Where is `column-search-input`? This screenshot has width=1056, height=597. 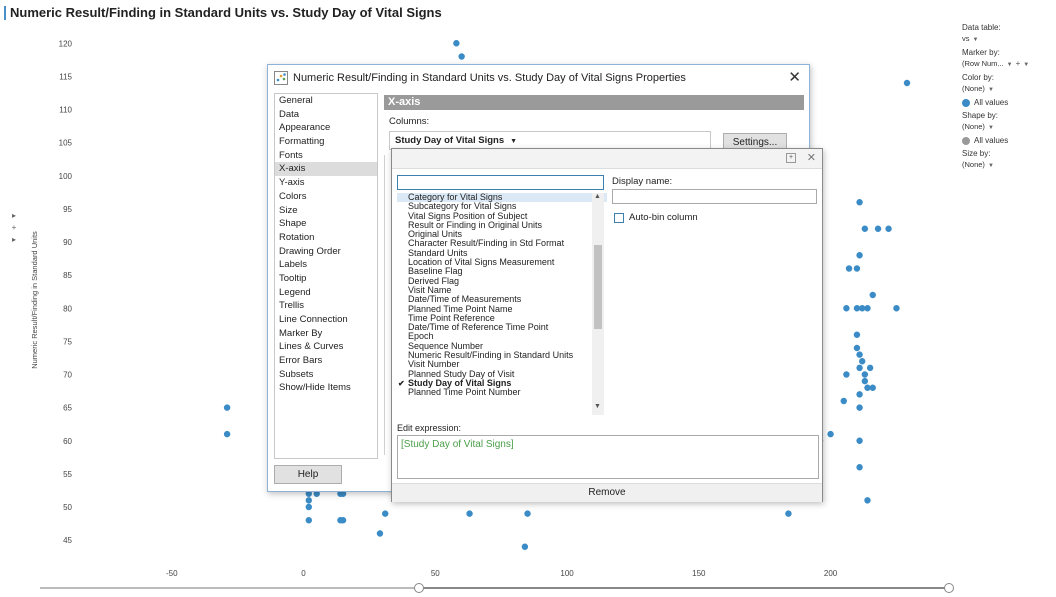
column-search-input is located at coordinates (500, 182).